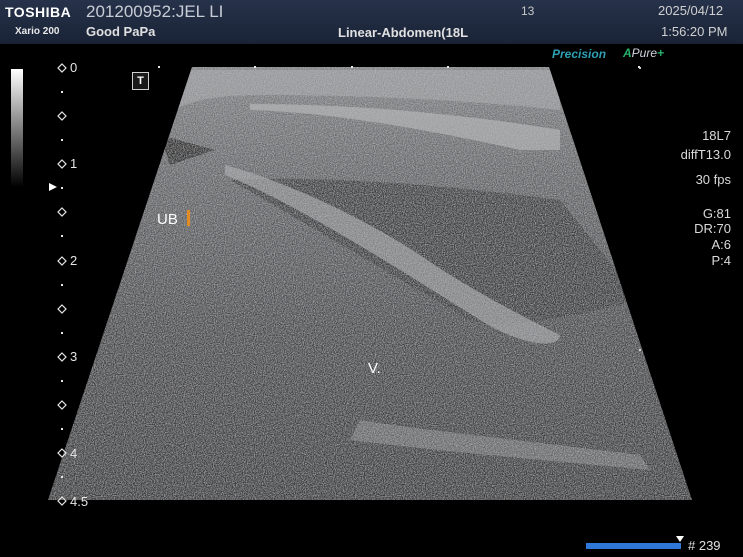  What do you see at coordinates (627, 53) in the screenshot?
I see `apure-a: A` at bounding box center [627, 53].